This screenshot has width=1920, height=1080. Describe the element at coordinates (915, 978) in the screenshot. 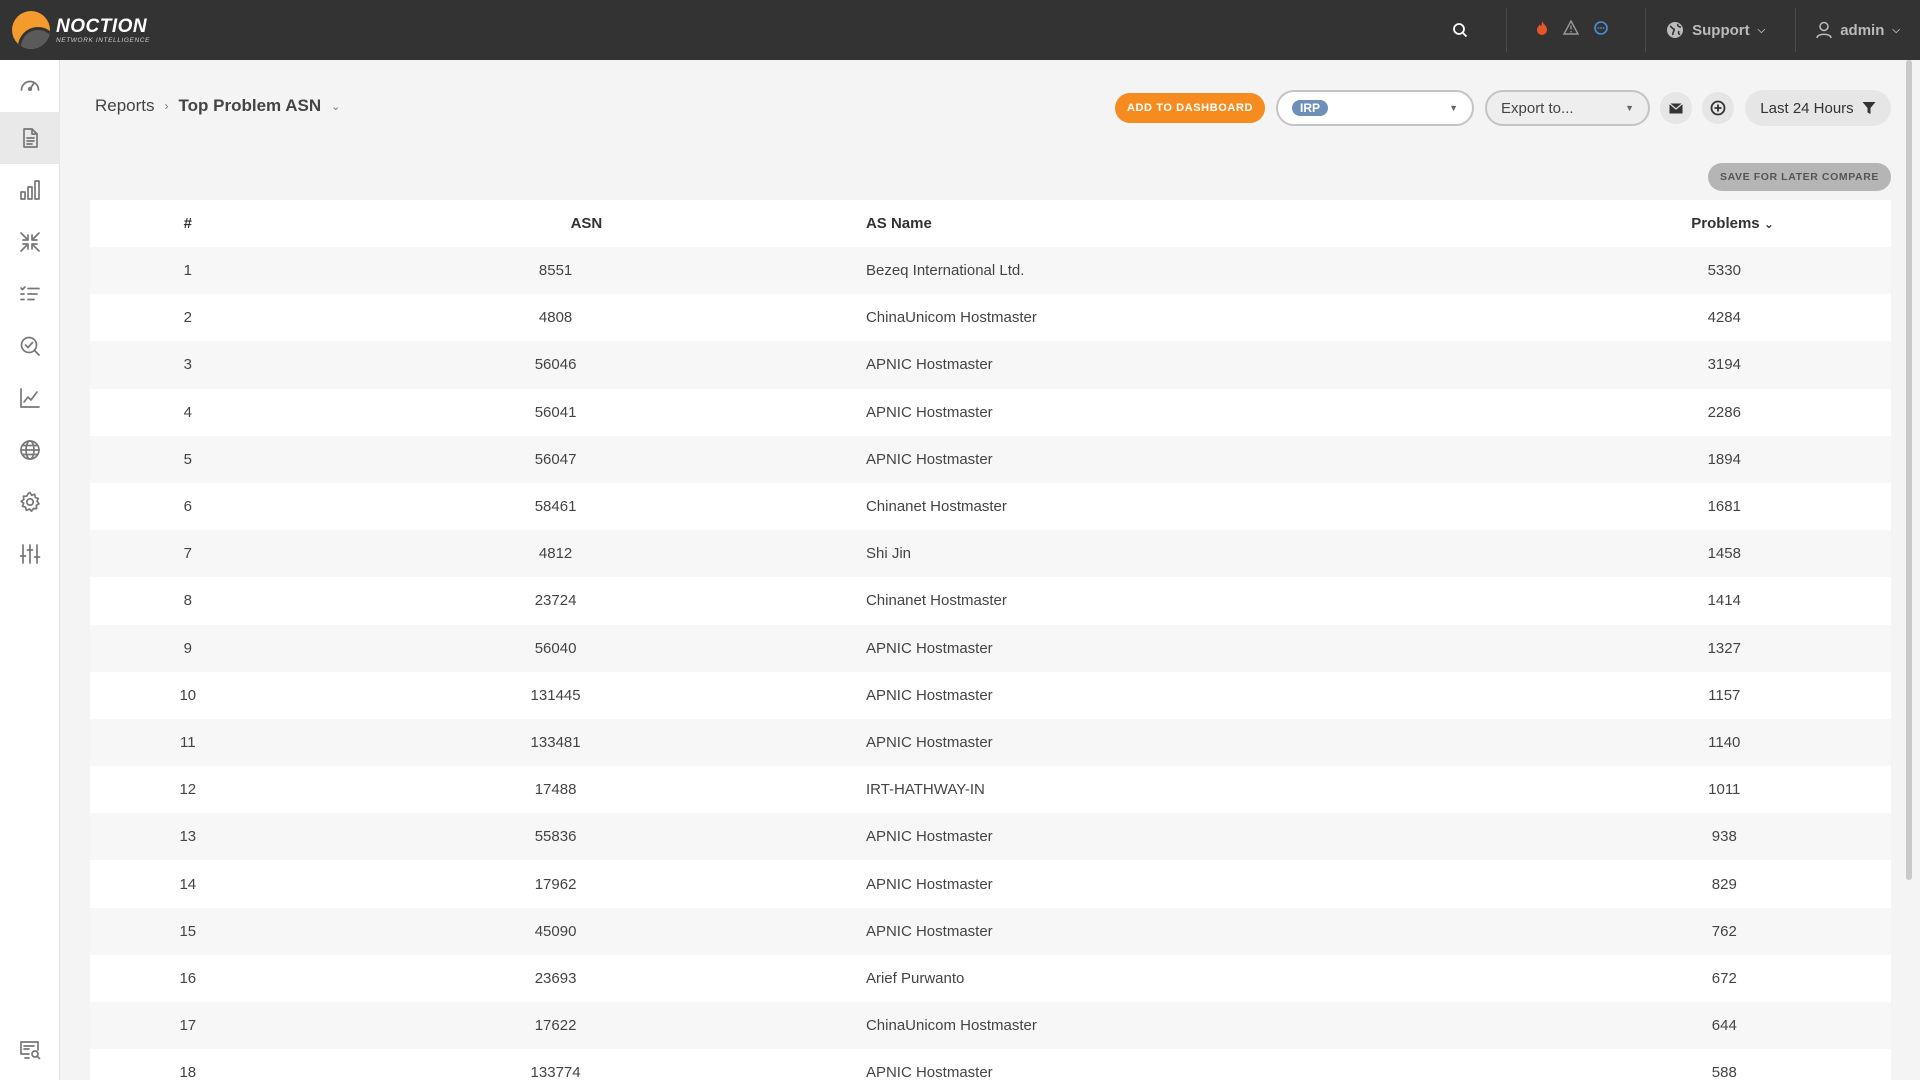

I see `cell-as-name: Arief Purwanto` at that location.